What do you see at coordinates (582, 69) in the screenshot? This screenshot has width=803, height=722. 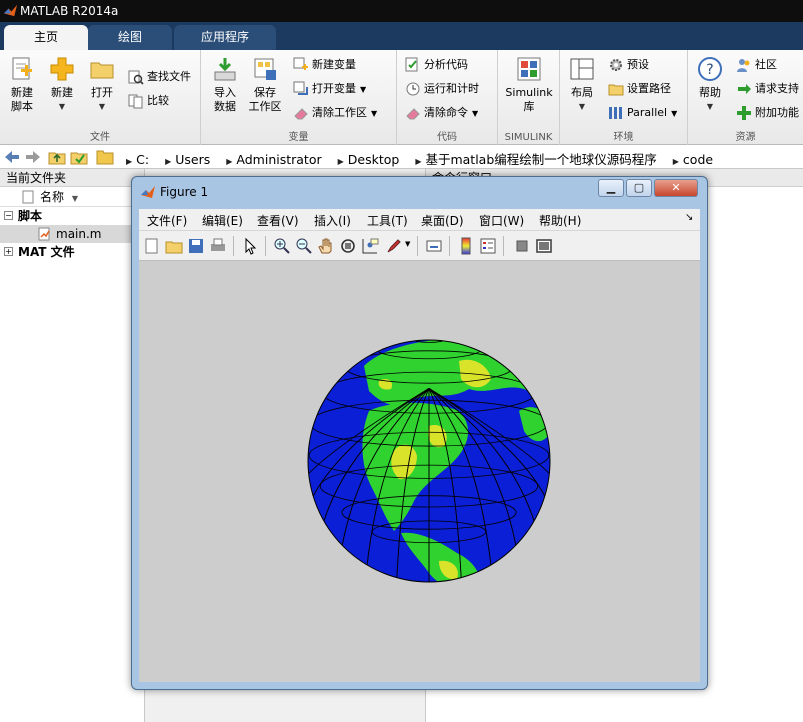 I see `layout-icon` at bounding box center [582, 69].